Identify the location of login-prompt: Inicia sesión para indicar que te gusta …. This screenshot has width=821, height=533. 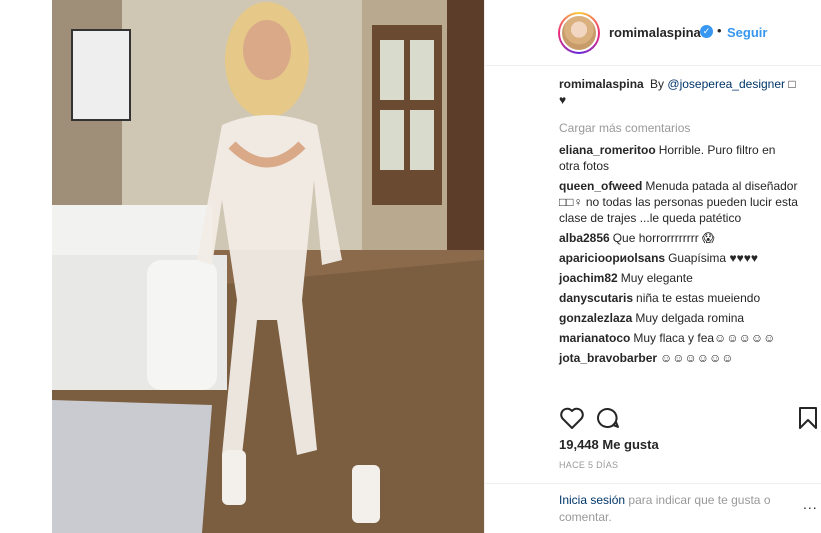
(674, 509).